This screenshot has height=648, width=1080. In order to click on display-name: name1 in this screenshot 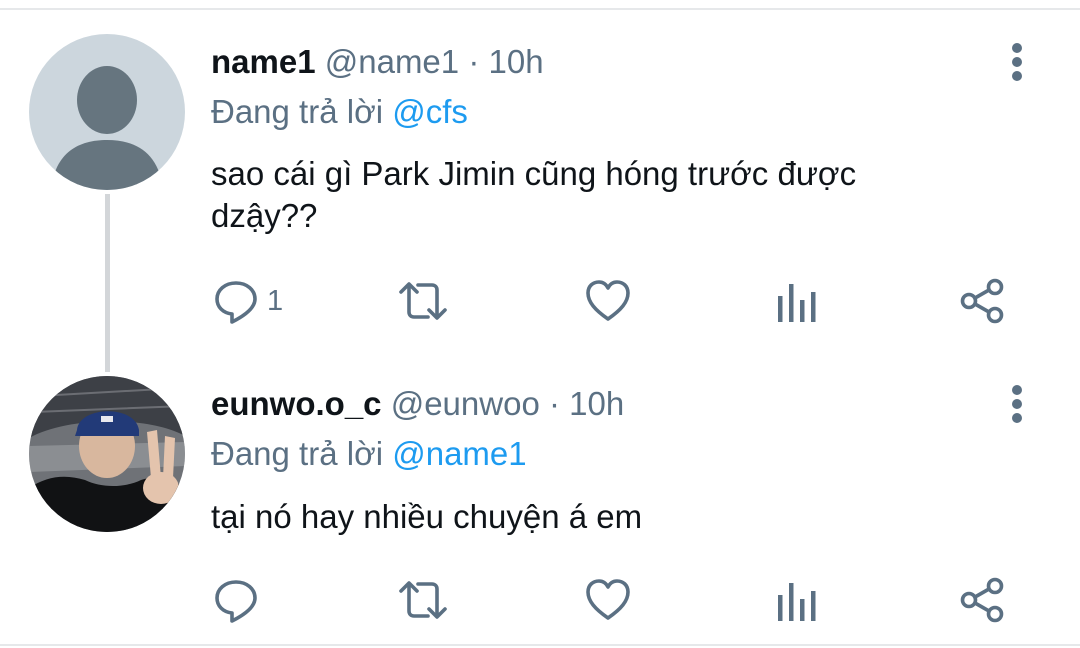, I will do `click(263, 61)`.